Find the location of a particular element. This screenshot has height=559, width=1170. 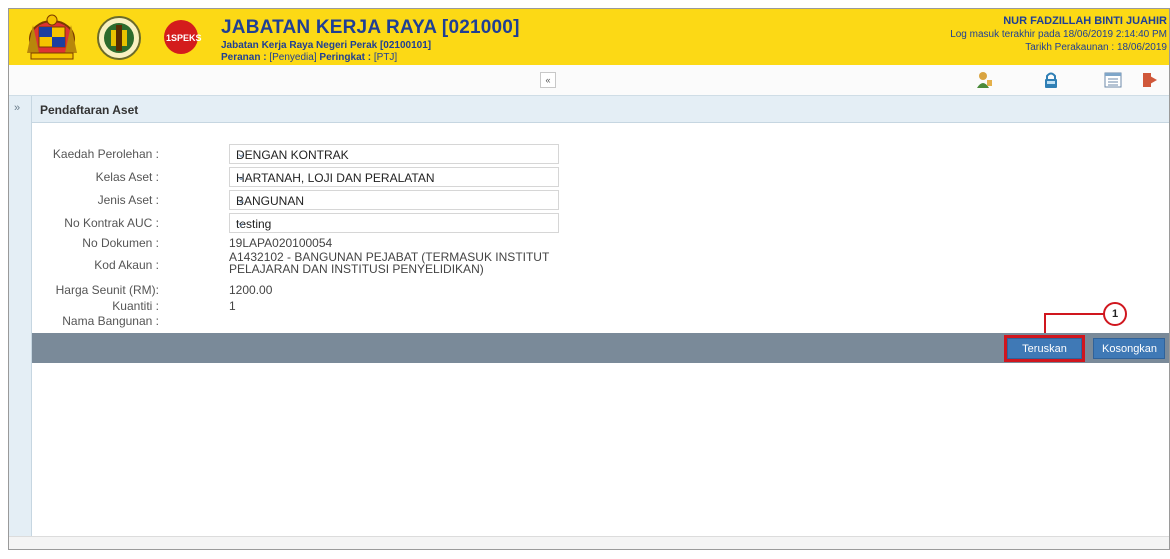

kosongkan-button: Kosongkan is located at coordinates (1129, 348).